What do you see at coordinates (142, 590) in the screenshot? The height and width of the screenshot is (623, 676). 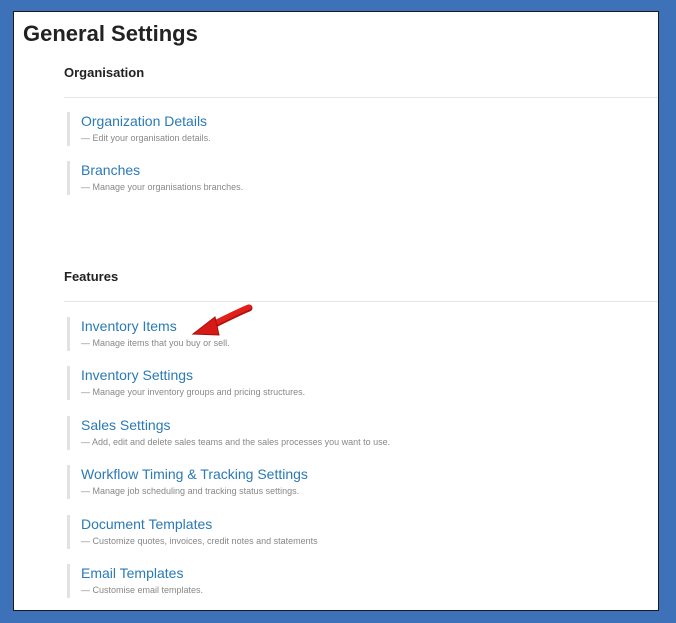 I see `item-description: — Customise email templates.` at bounding box center [142, 590].